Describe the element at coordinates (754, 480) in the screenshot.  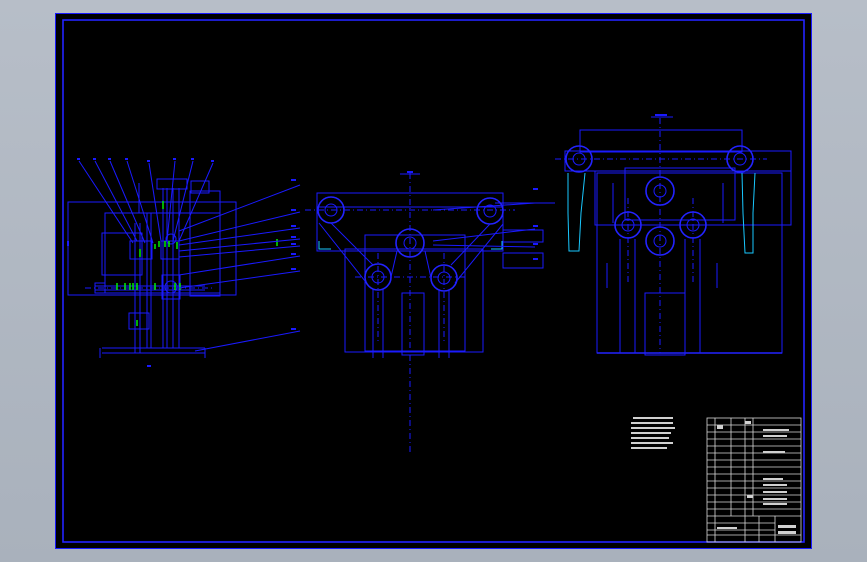
I see `title-block` at that location.